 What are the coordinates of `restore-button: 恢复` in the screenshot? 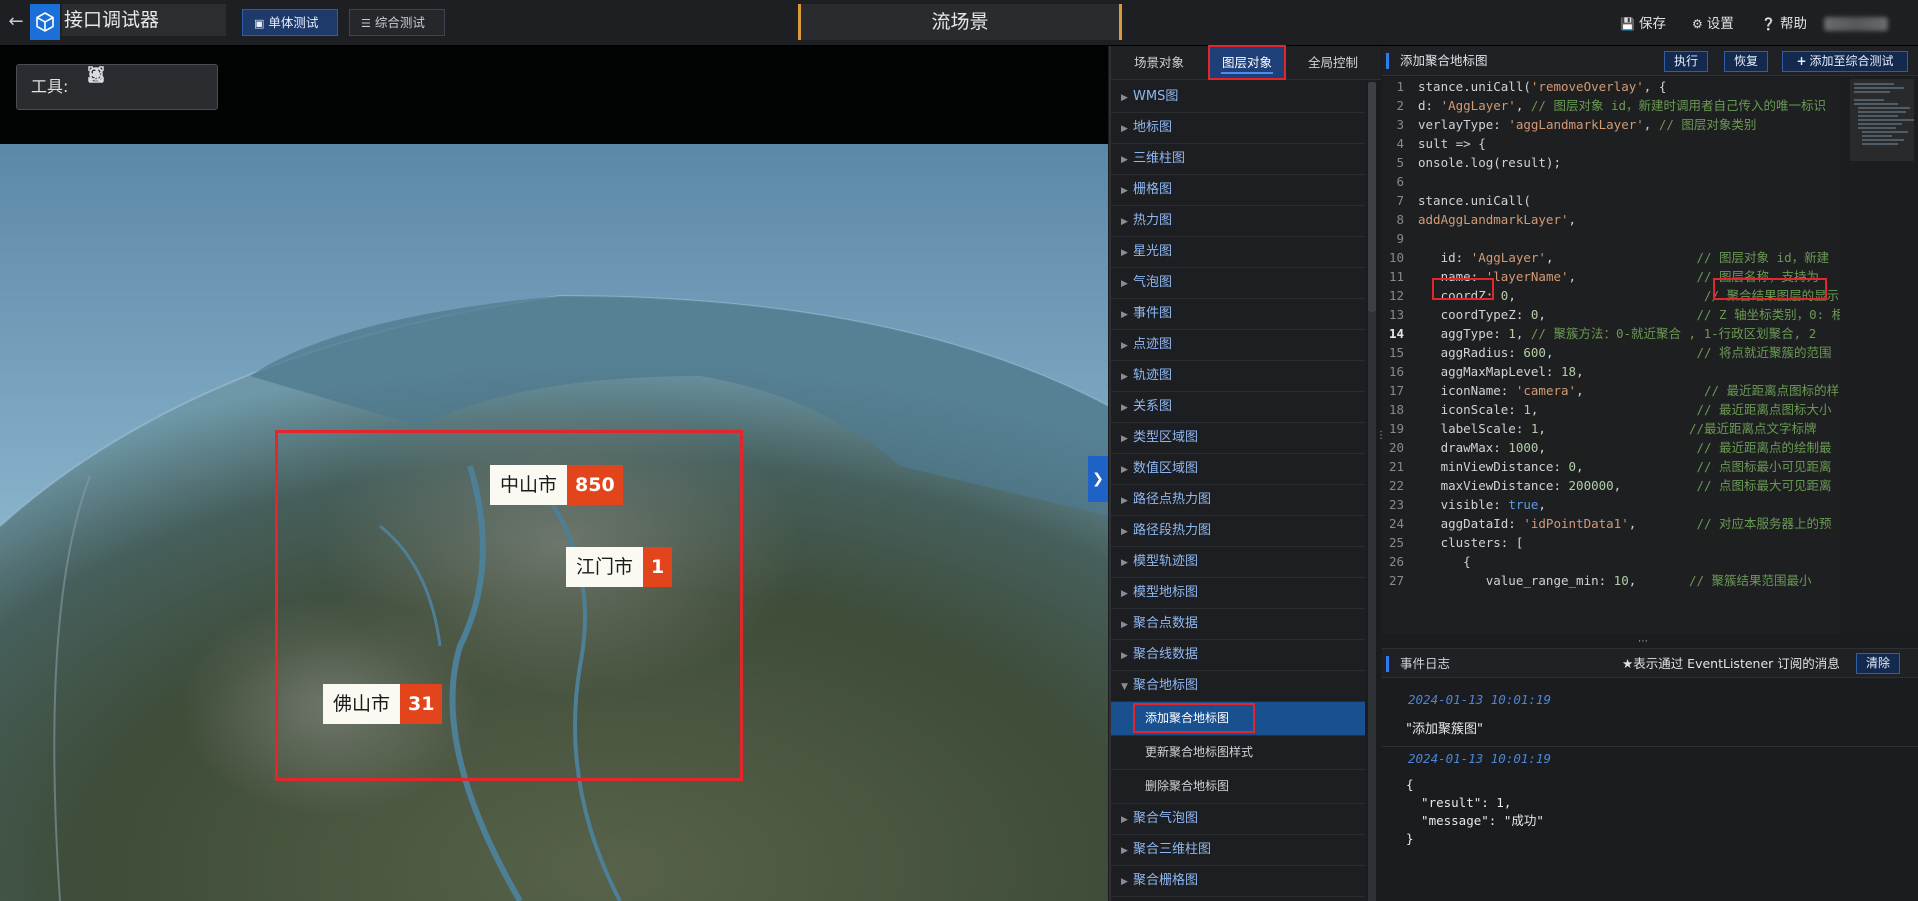 It's located at (1746, 61).